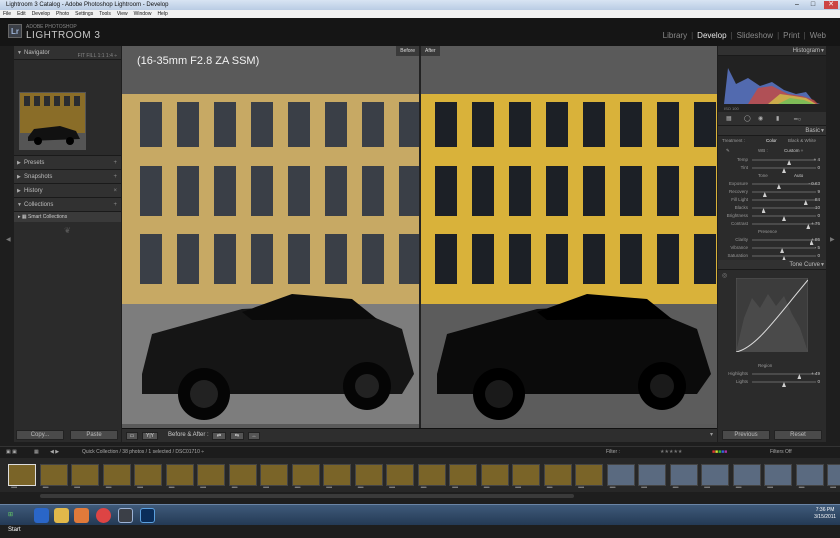 This screenshot has width=840, height=538. Describe the element at coordinates (125, 515) in the screenshot. I see `lightroom-taskbar-icon` at that location.